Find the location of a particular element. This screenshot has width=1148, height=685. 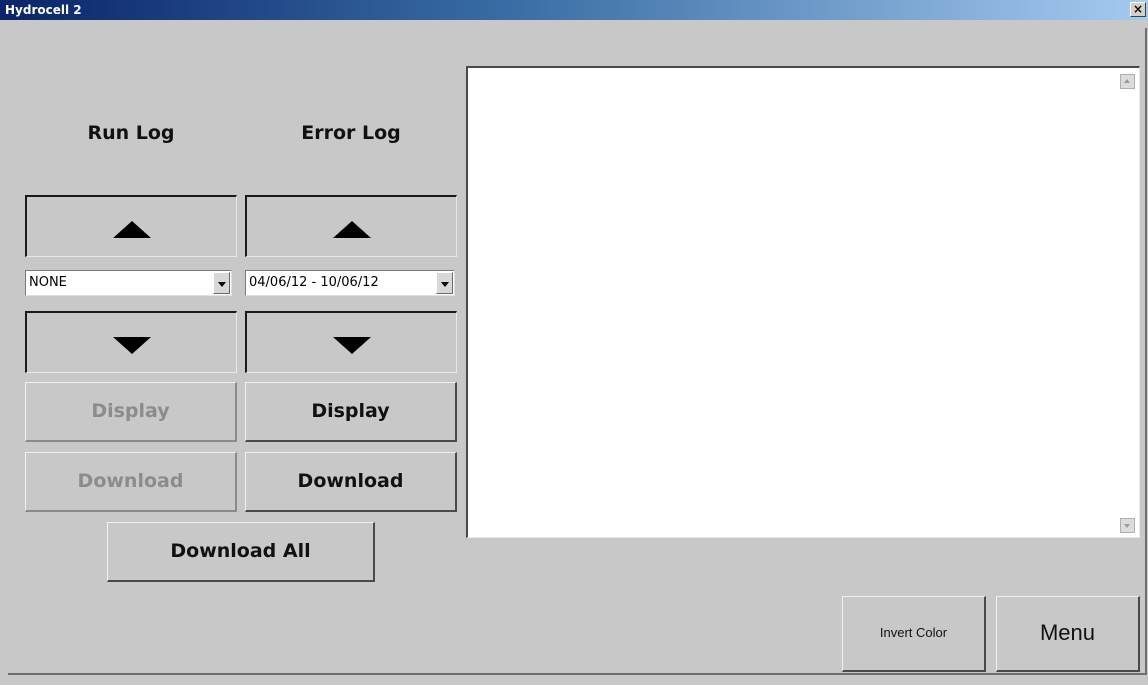

title-bar: Hydrocell 2 × is located at coordinates (574, 10).